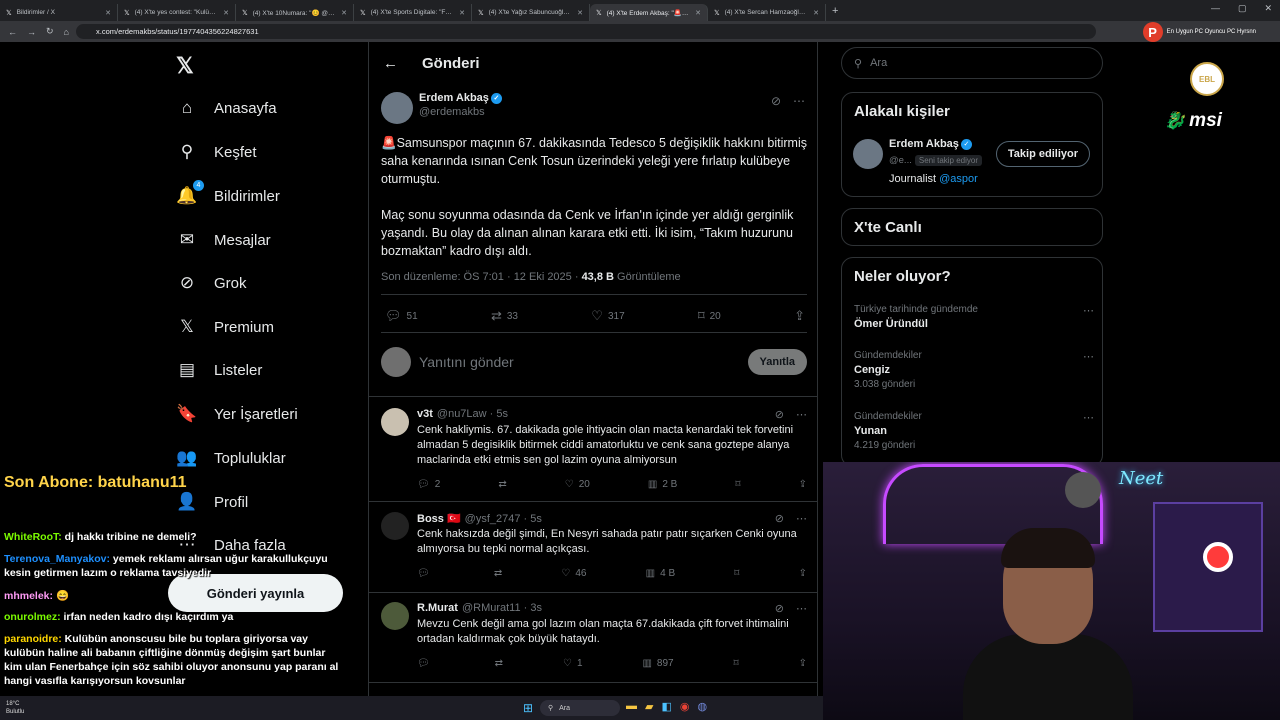 This screenshot has height=720, width=1280. I want to click on nav-item-mail: ✉ Mesajlar, so click(223, 240).